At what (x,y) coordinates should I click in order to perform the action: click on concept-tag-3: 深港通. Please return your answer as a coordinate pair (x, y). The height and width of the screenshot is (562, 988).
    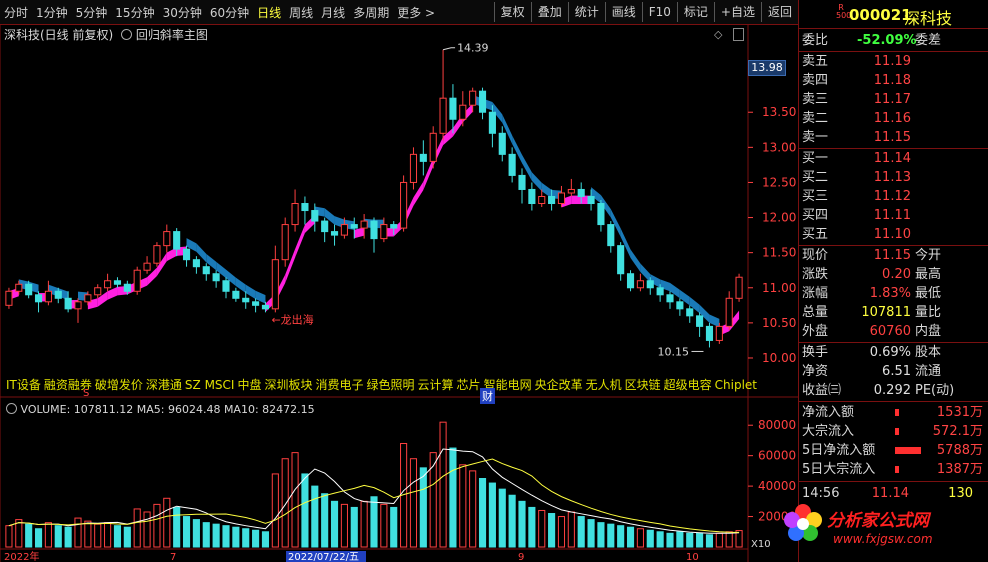
    Looking at the image, I should click on (164, 385).